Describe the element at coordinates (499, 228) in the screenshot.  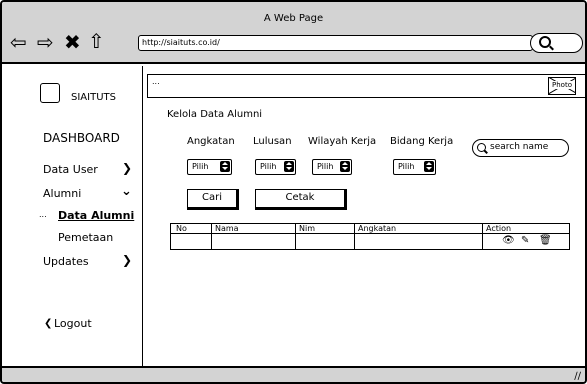
I see `column-header-action: Action` at that location.